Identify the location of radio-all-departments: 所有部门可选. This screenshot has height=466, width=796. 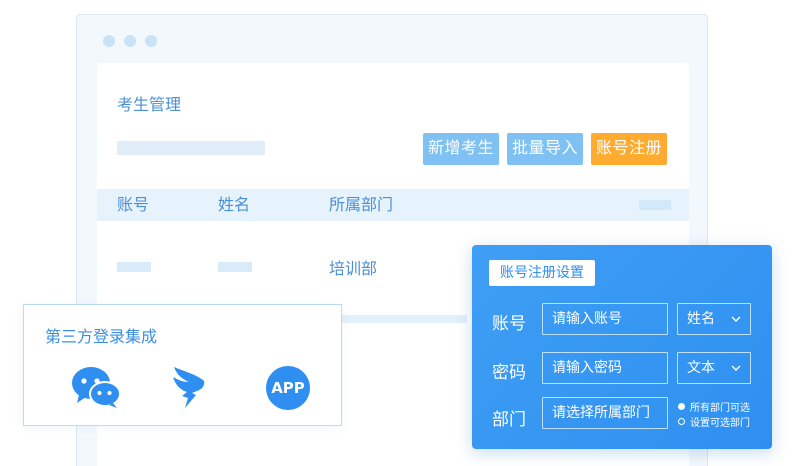
(714, 406).